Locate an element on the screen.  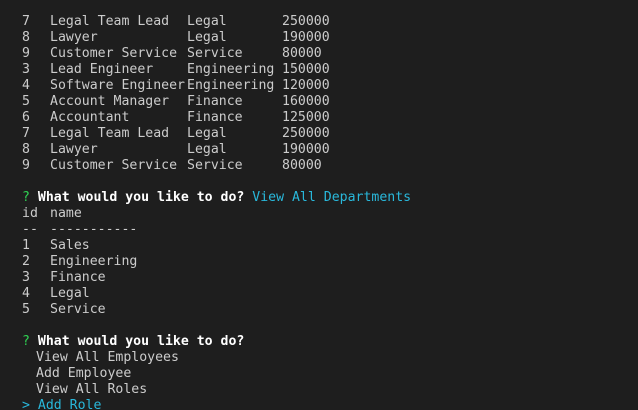
role-id: 6 is located at coordinates (26, 117).